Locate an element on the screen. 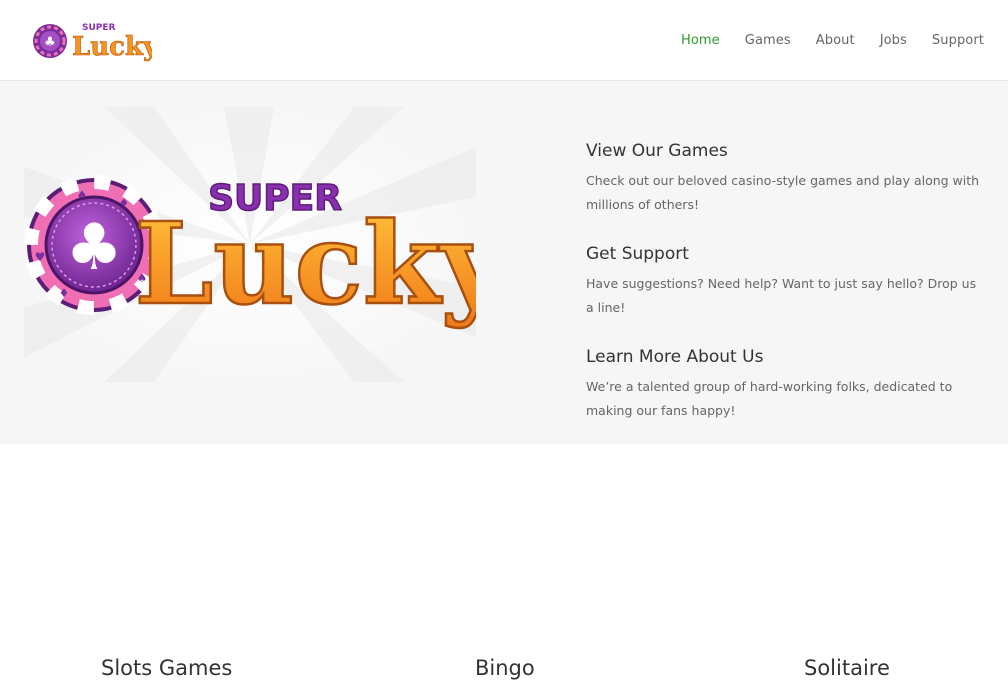 The image size is (1008, 697). nav-about: About is located at coordinates (835, 40).